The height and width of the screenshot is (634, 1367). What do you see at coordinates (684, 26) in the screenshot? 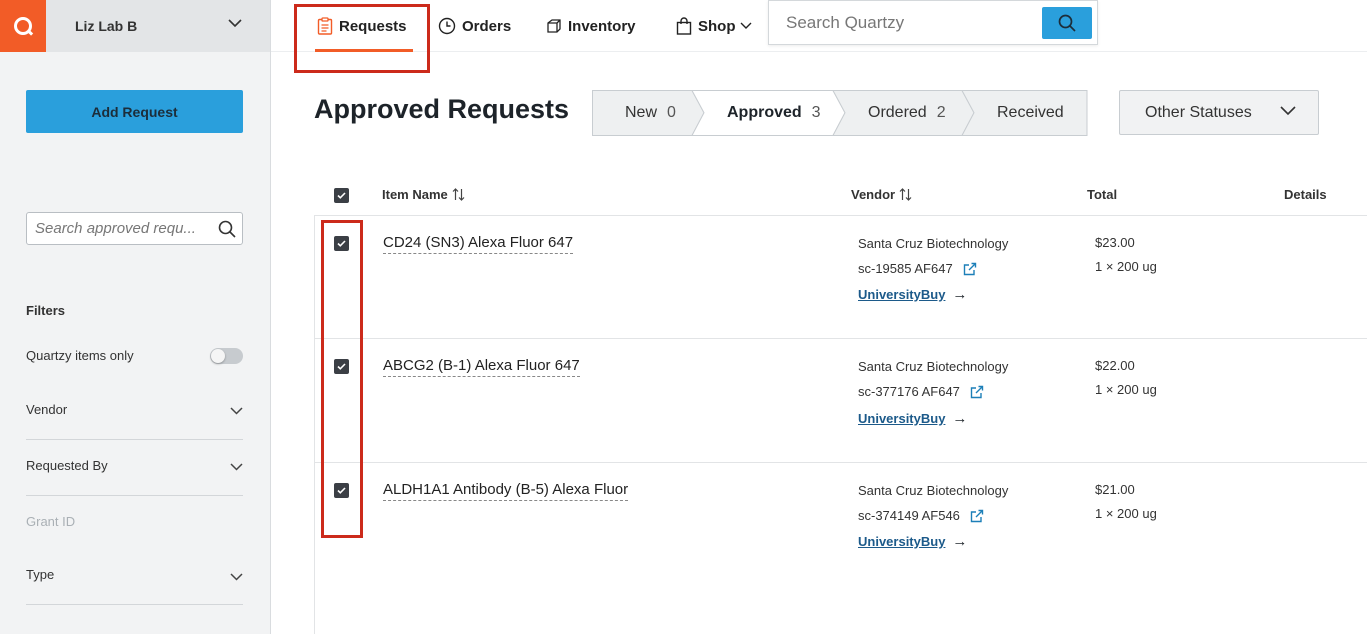
I see `shopping-bag-icon` at bounding box center [684, 26].